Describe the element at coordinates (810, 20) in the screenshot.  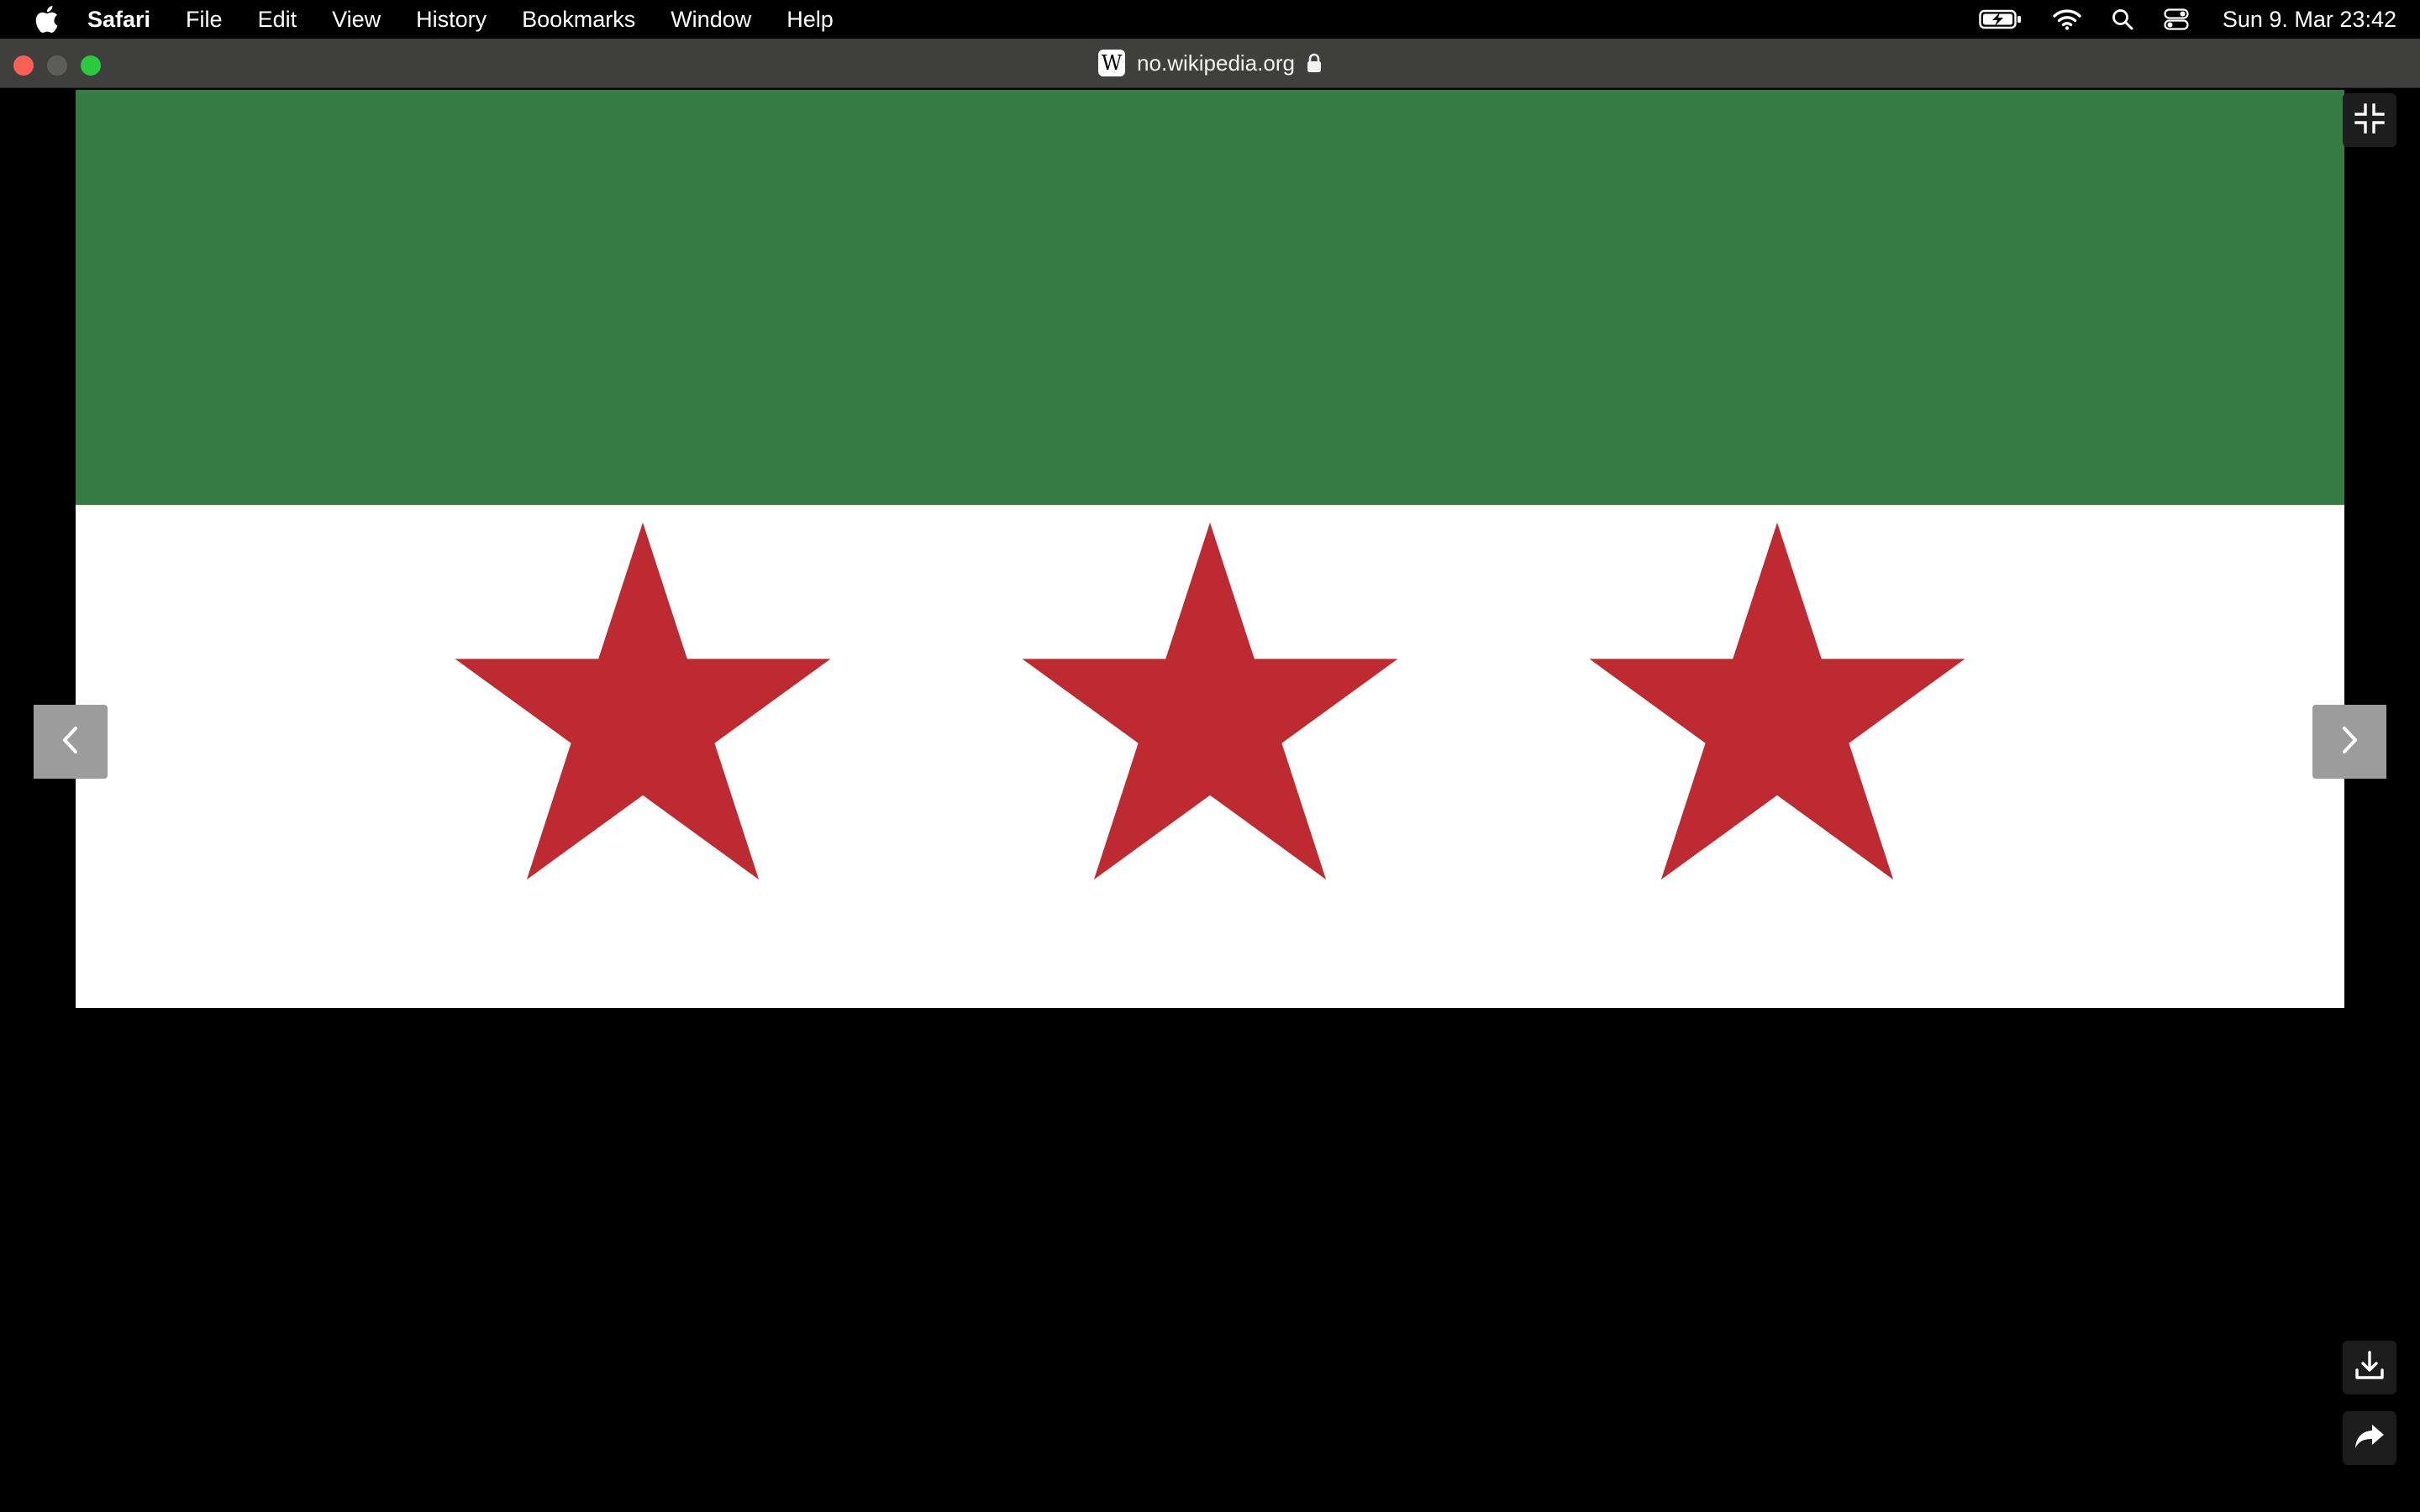
I see `menu-help: Help` at that location.